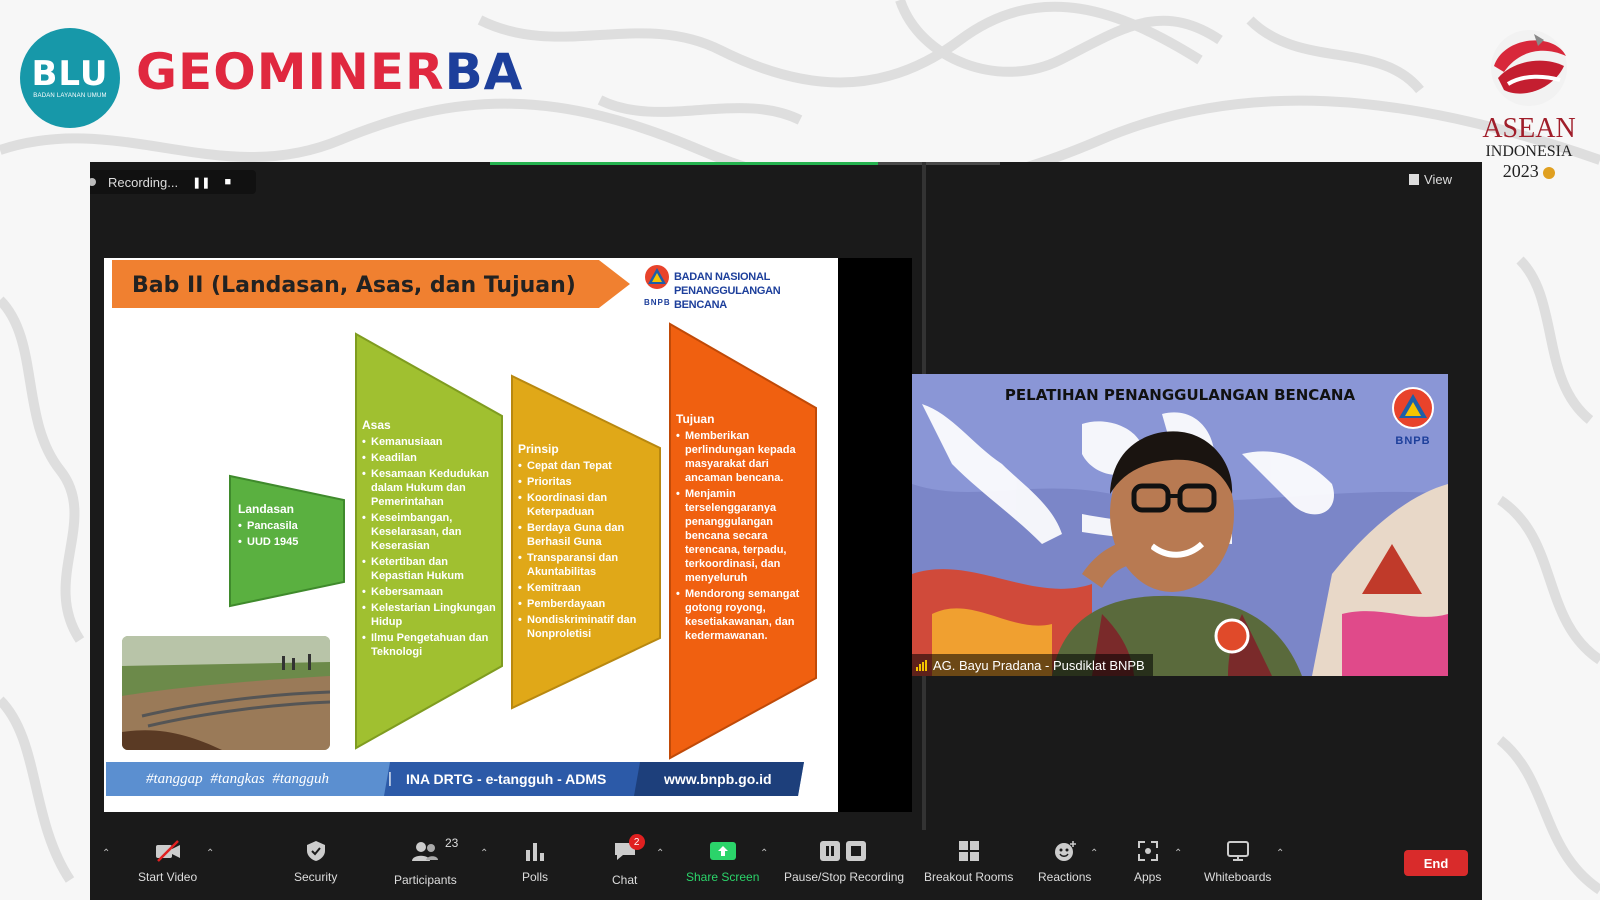 The width and height of the screenshot is (1600, 900). What do you see at coordinates (315, 862) in the screenshot?
I see `security-button: Security` at bounding box center [315, 862].